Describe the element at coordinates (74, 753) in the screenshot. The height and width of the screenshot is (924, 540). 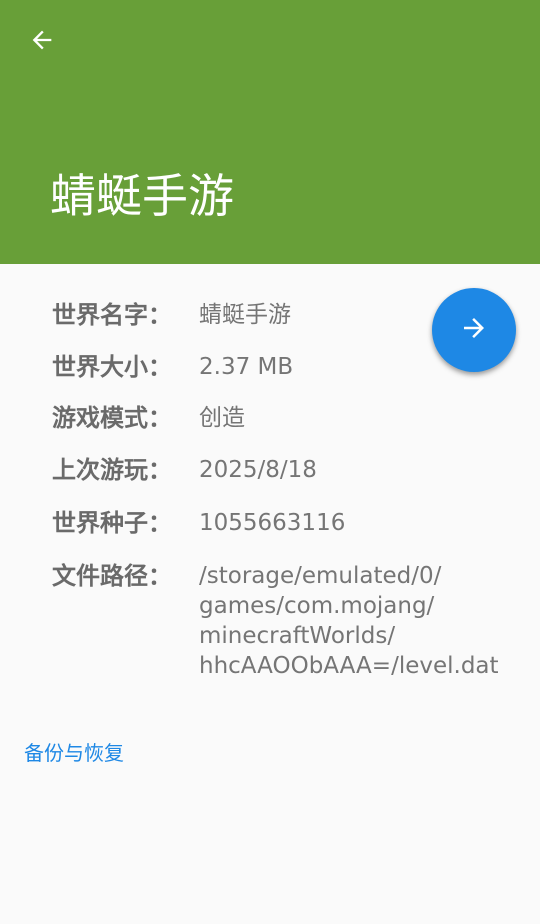
I see `backup-restore-link: 备份与恢复` at that location.